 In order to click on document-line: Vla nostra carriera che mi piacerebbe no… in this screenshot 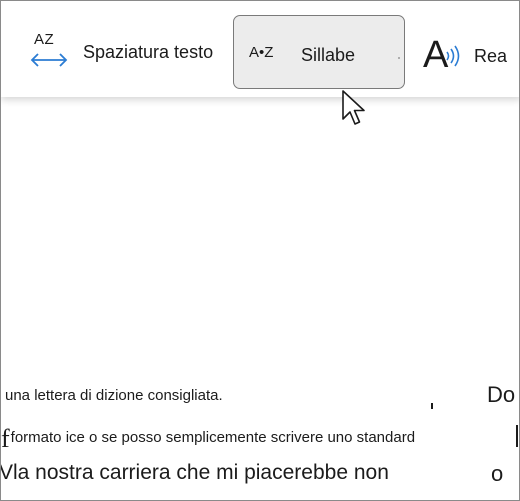, I will do `click(194, 472)`.